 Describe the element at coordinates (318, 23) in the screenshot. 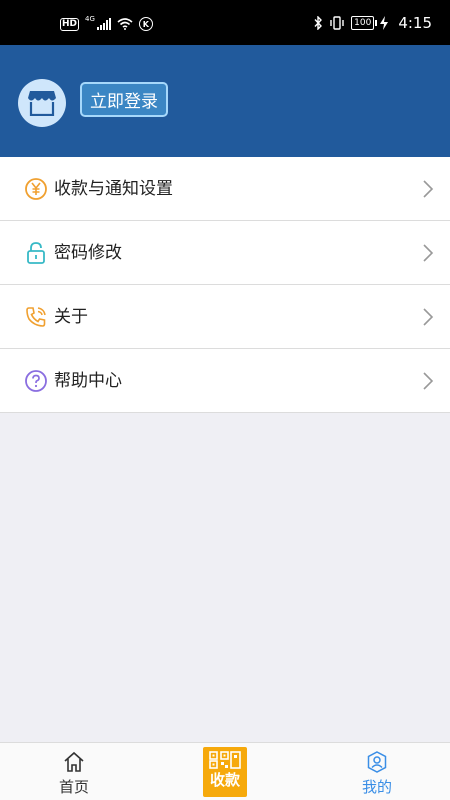

I see `bluetooth-icon` at that location.